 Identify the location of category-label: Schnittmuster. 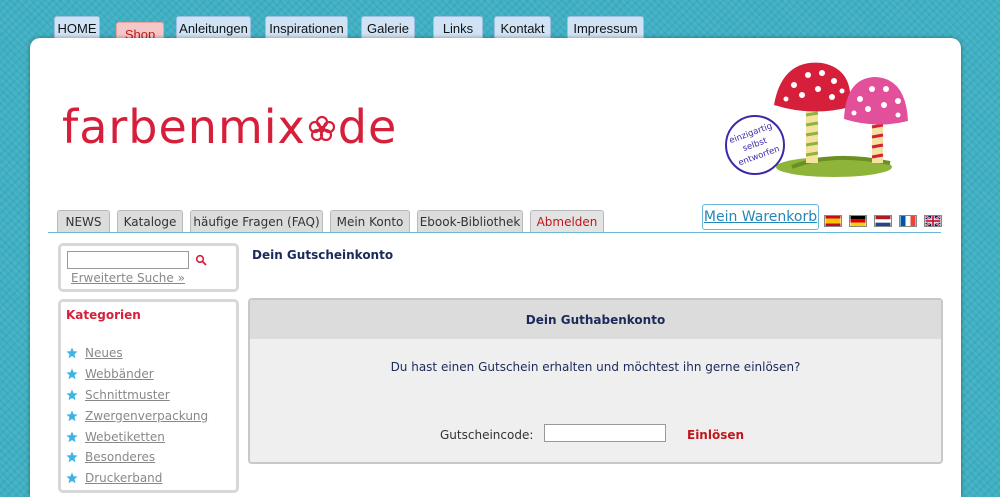
(127, 394).